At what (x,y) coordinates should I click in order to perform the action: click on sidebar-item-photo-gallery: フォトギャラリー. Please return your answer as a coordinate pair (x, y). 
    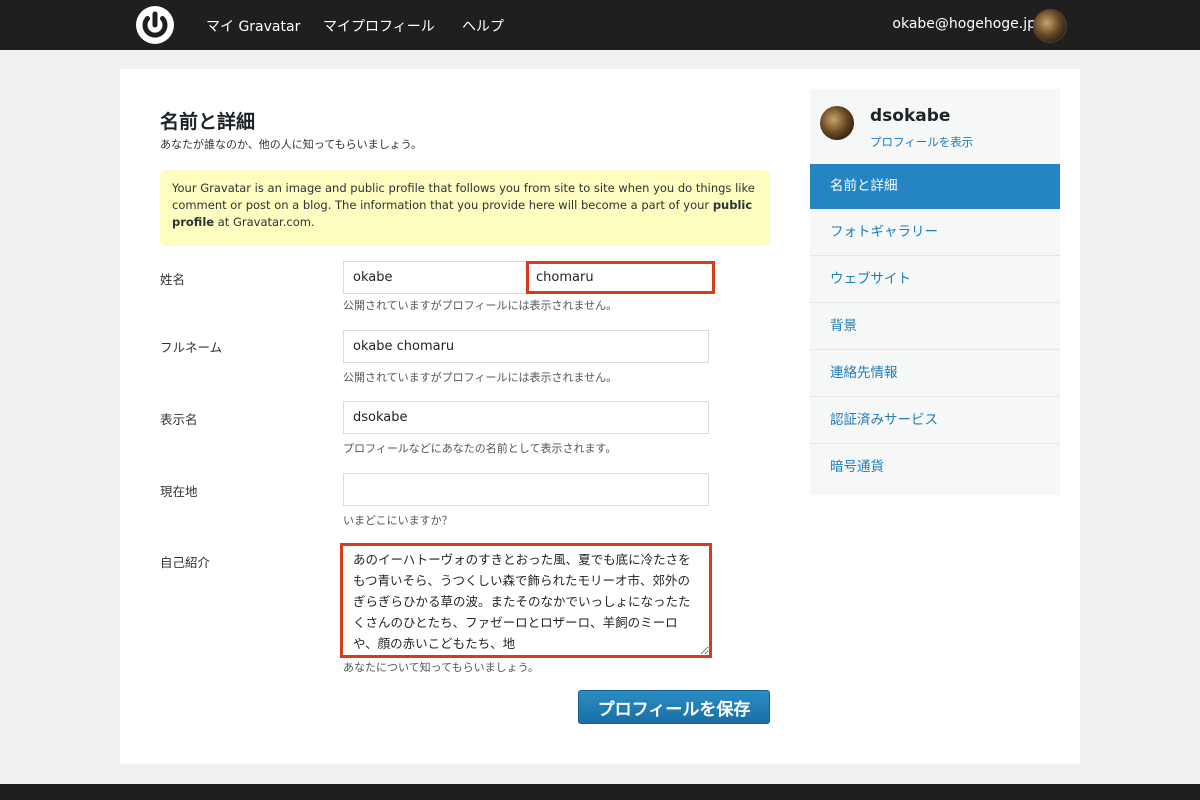
    Looking at the image, I should click on (935, 232).